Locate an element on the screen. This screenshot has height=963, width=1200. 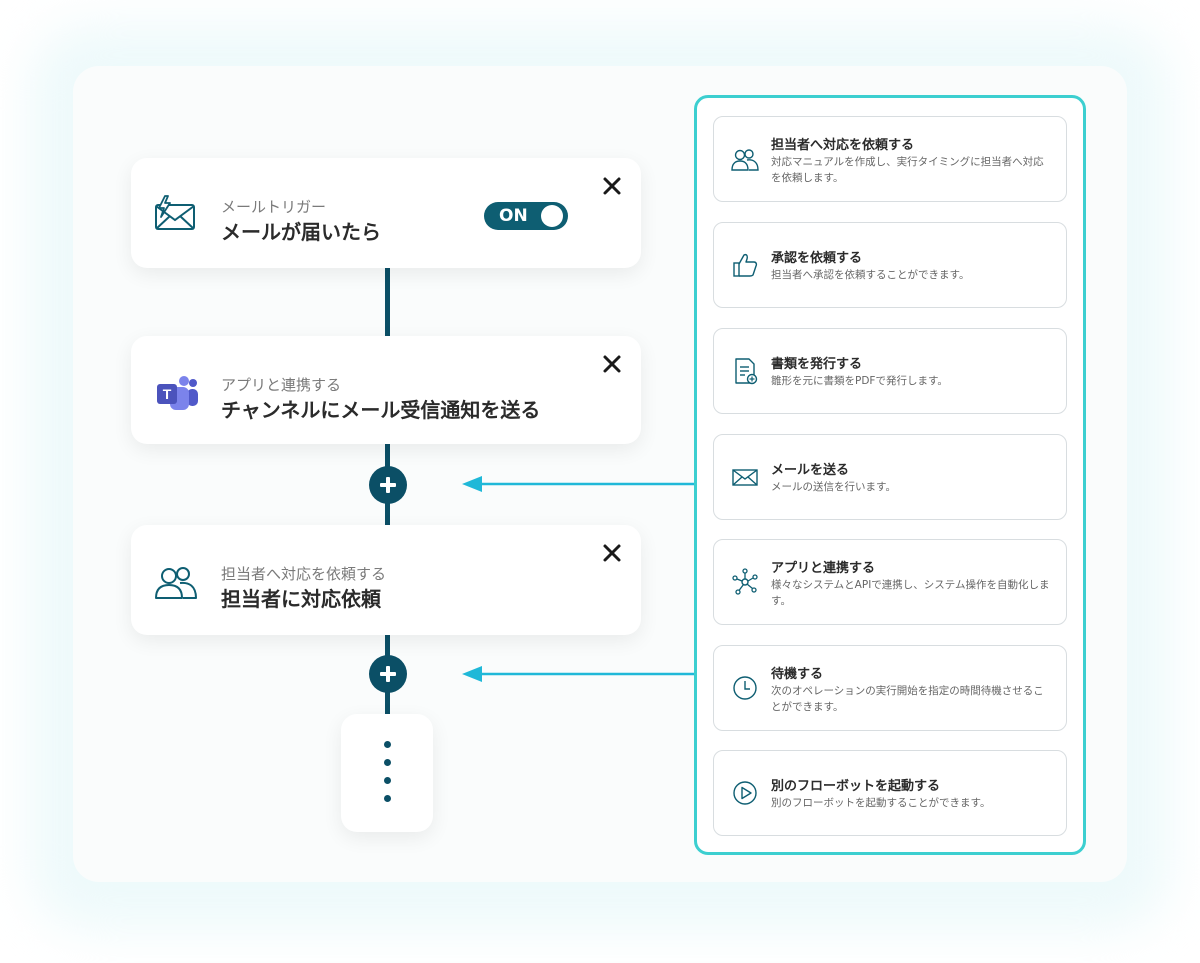
svg-text: T is located at coordinates (167, 394).